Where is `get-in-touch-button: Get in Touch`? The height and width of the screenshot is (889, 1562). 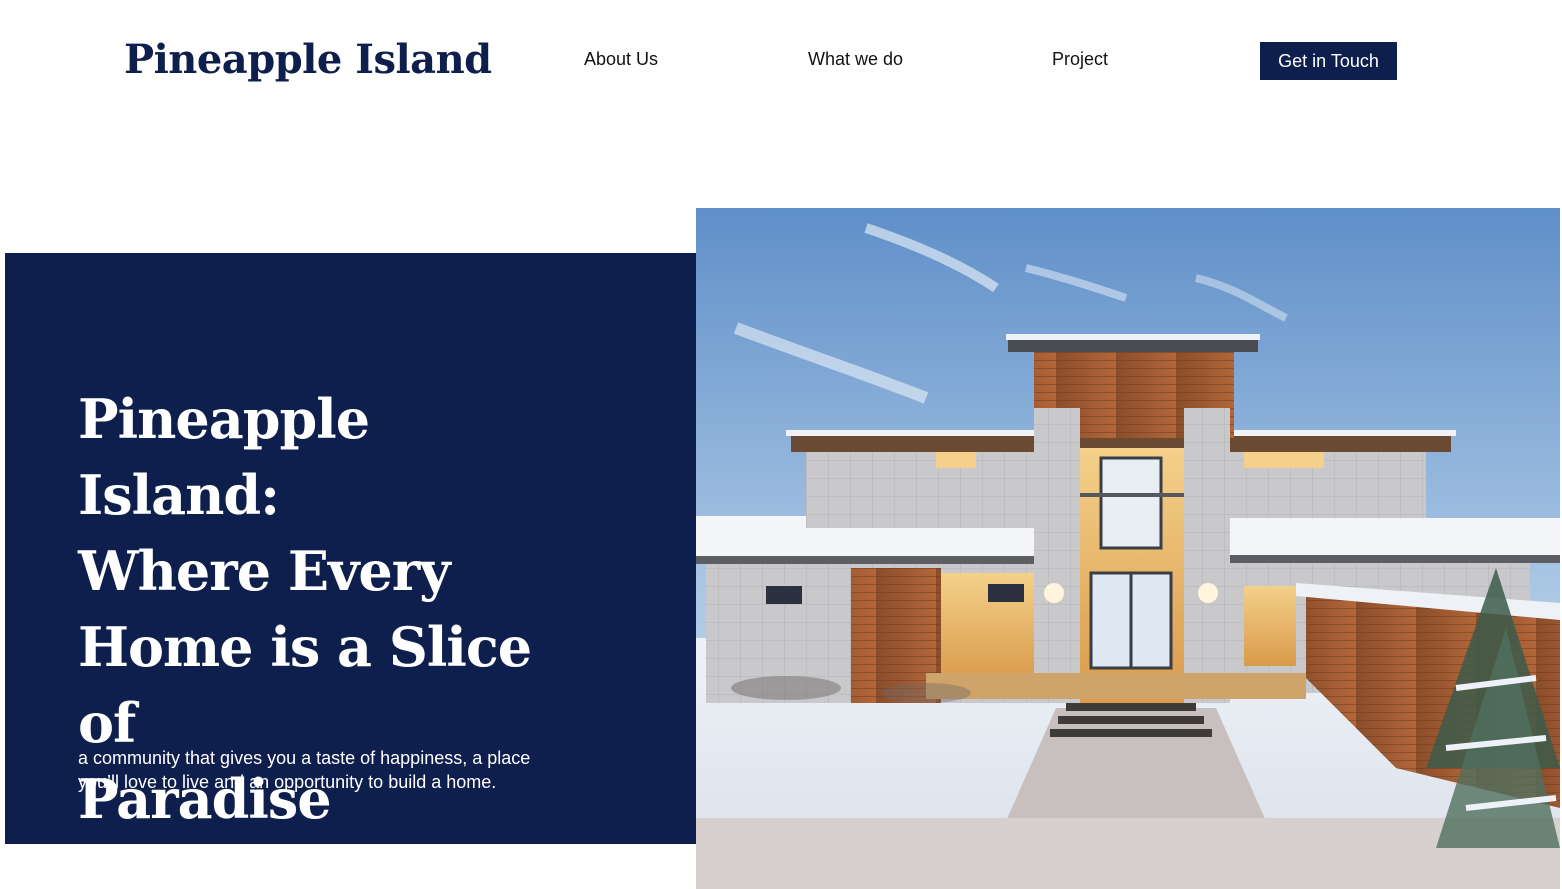
get-in-touch-button: Get in Touch is located at coordinates (1328, 61).